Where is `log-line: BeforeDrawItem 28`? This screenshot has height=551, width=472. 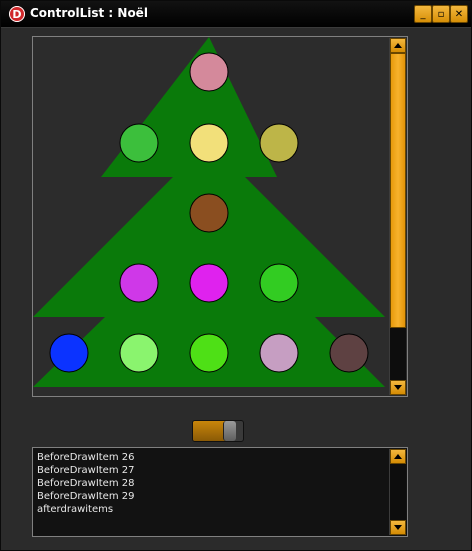
log-line: BeforeDrawItem 28 is located at coordinates (86, 483).